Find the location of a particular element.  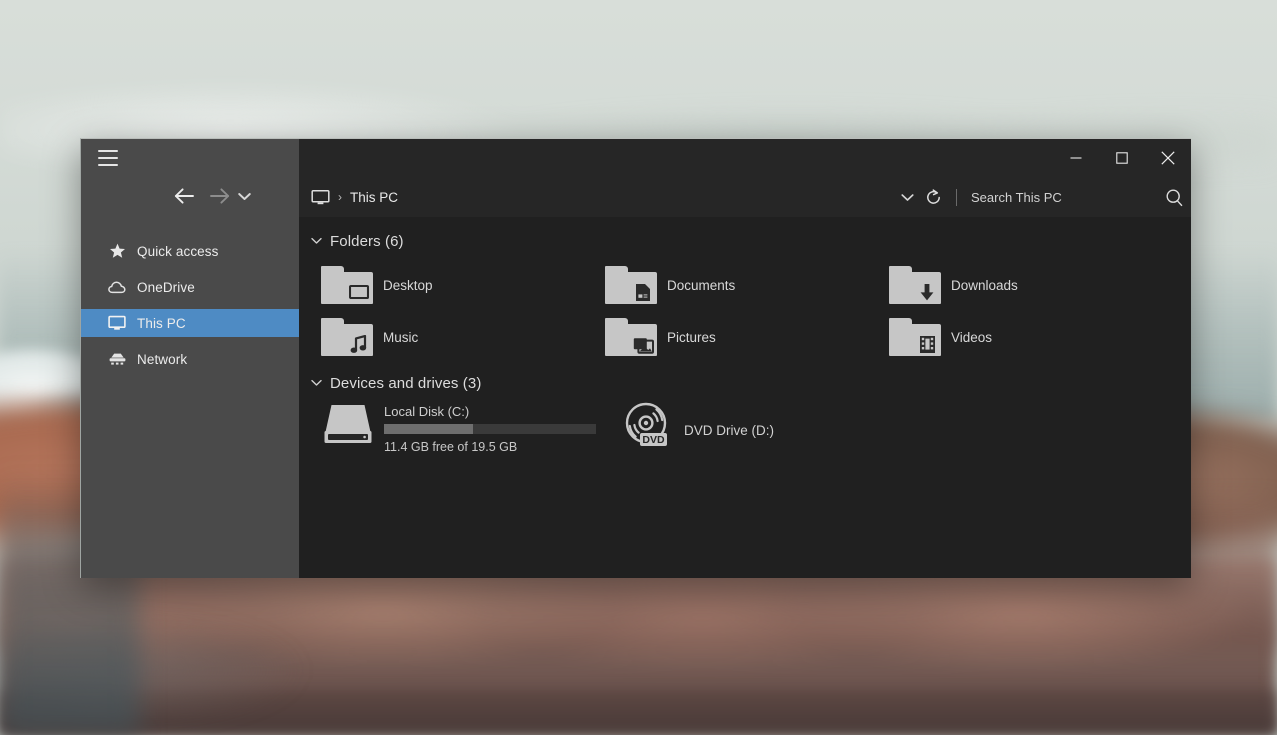

drive-grid: Local Disk (C:) 11.4 GB free of 19.5 GB is located at coordinates (745, 429).